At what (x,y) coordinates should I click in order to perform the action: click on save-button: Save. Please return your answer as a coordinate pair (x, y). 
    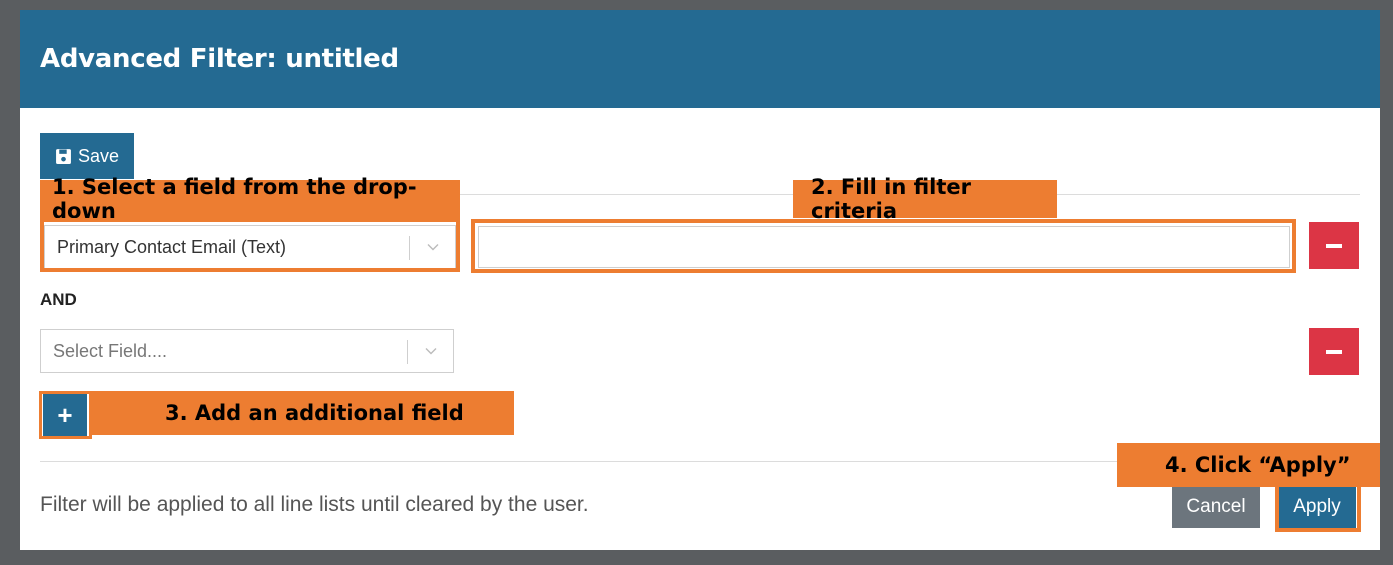
    Looking at the image, I should click on (87, 156).